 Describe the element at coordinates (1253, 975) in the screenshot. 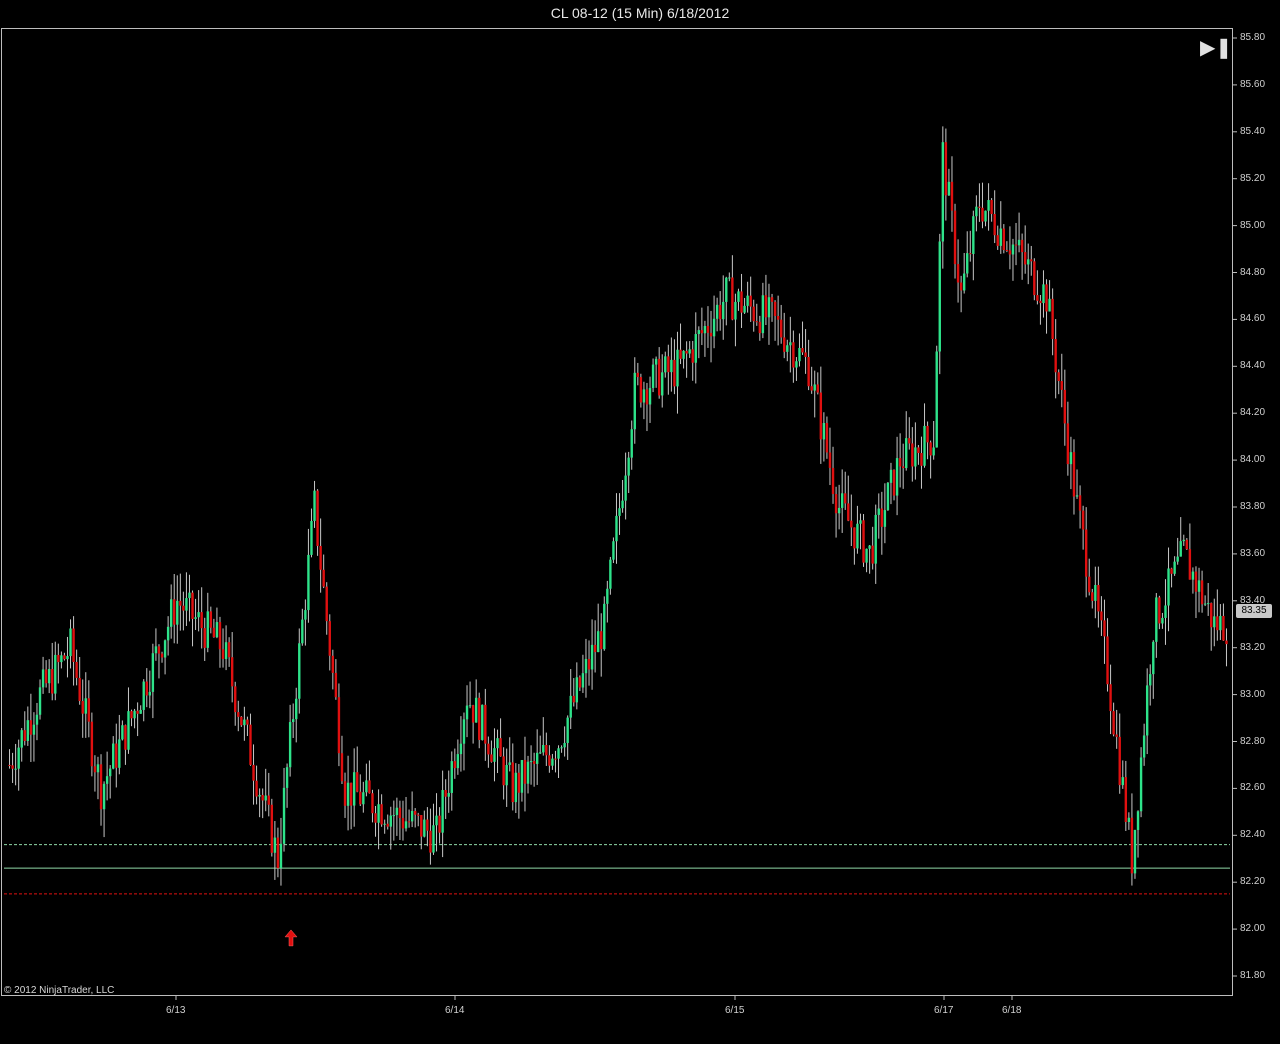

I see `y-tick-label: 81.80` at that location.